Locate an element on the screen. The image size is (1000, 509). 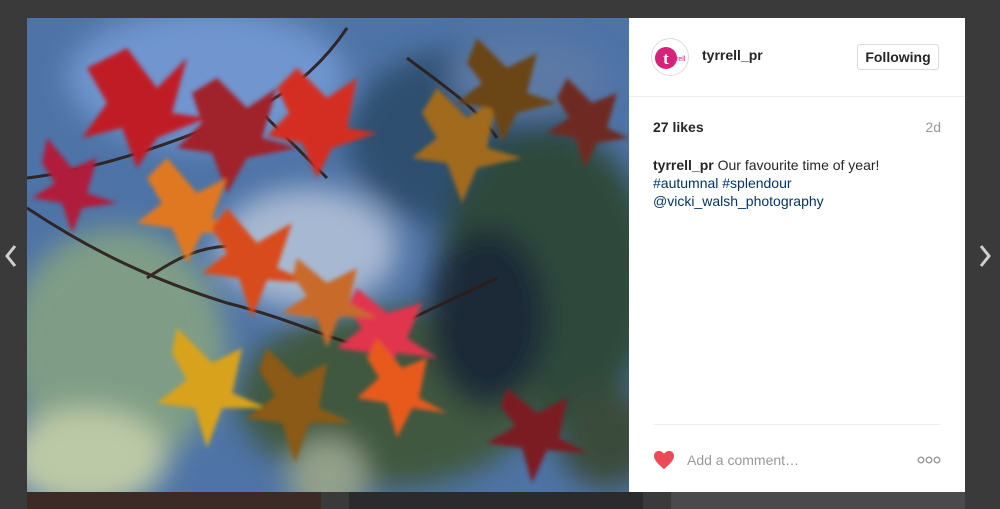
previous-post-button is located at coordinates (11, 256).